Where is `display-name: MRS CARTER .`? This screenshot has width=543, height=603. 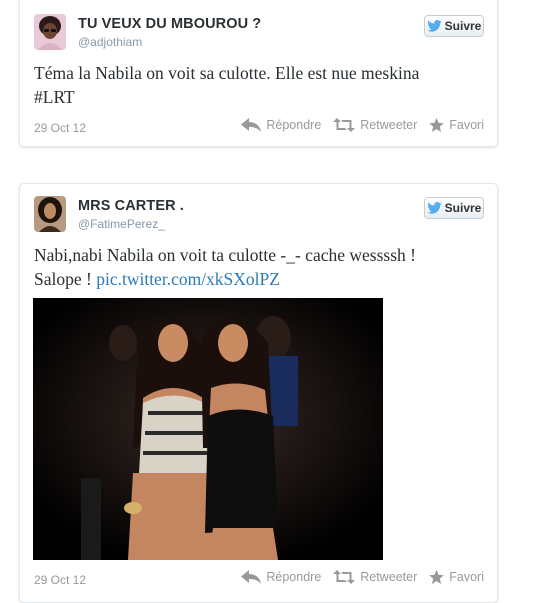 display-name: MRS CARTER . is located at coordinates (131, 206).